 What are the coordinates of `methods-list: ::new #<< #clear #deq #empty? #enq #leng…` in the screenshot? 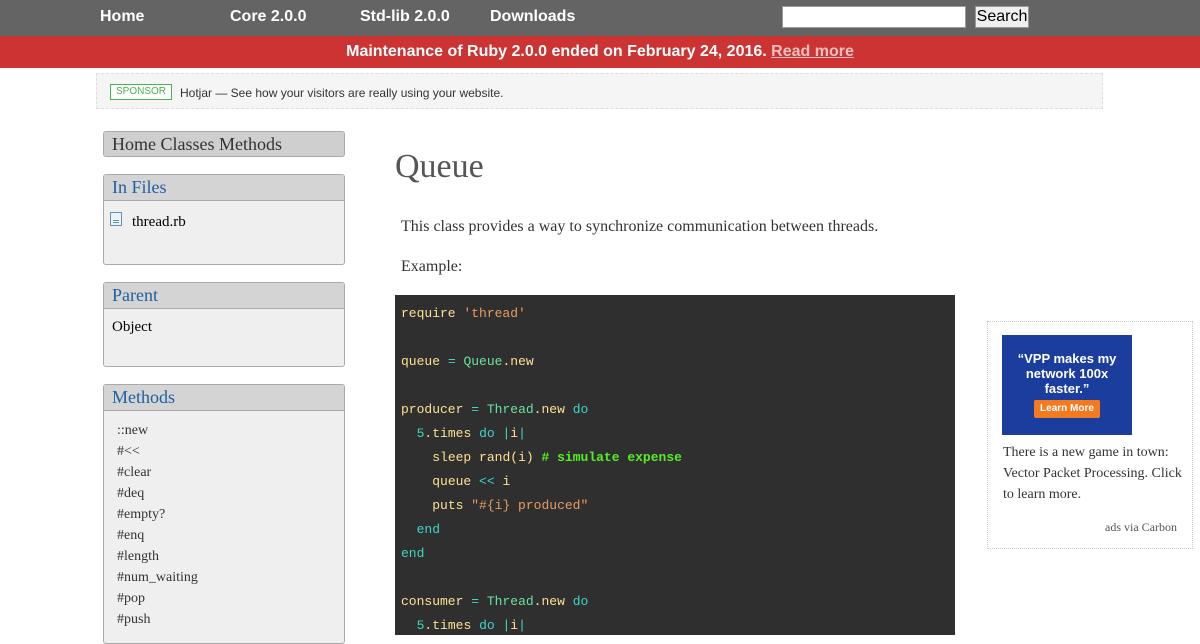 It's located at (157, 525).